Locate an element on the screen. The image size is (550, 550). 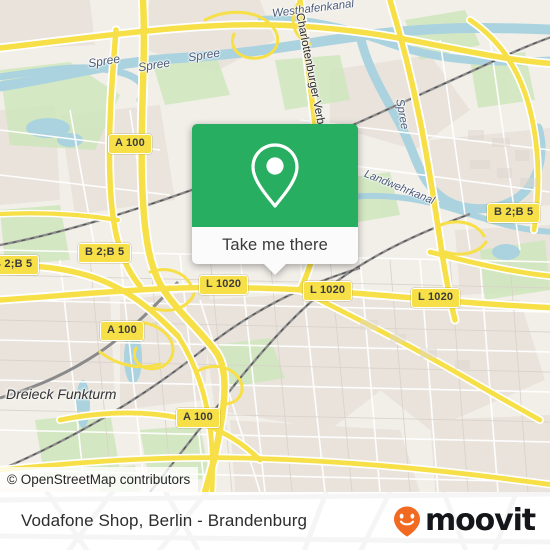
popup-pointer-tail is located at coordinates (275, 269).